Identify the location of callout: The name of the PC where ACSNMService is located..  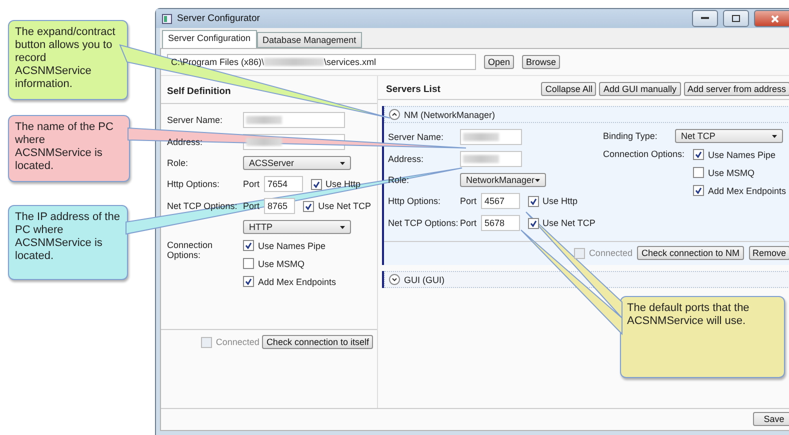
(69, 148).